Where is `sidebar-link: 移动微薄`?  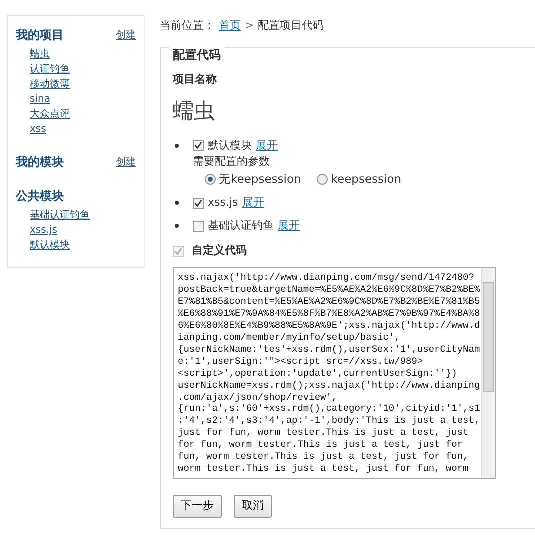
sidebar-link: 移动微薄 is located at coordinates (50, 84).